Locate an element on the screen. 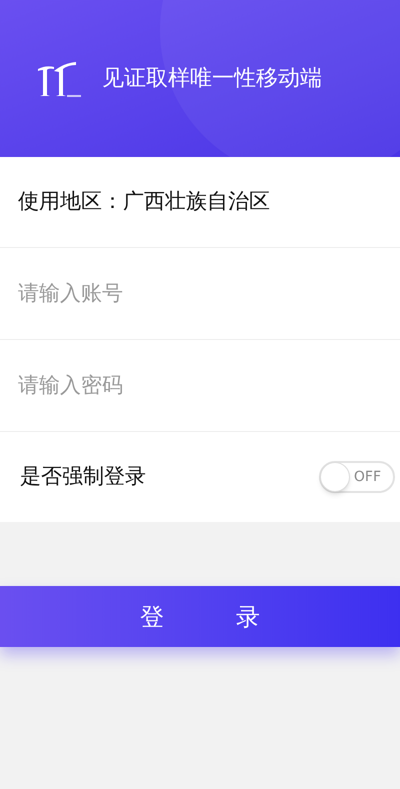 This screenshot has height=789, width=400. force-login-switch: OFF is located at coordinates (357, 477).